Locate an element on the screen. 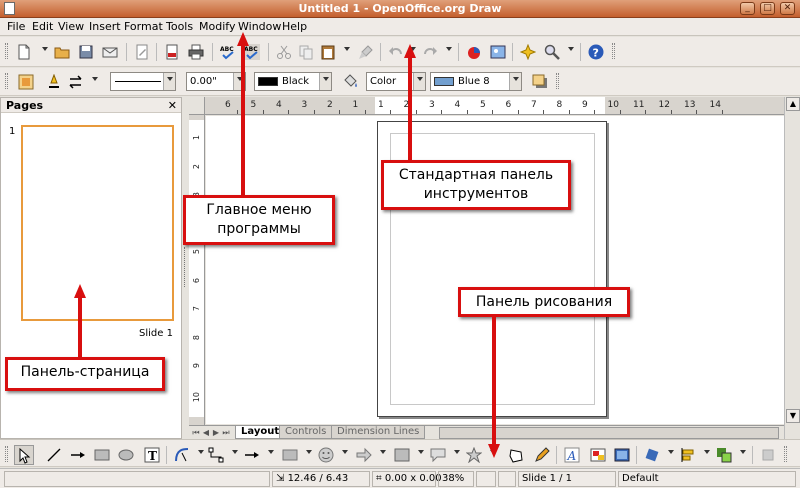  tab-layout: Layout is located at coordinates (260, 432).